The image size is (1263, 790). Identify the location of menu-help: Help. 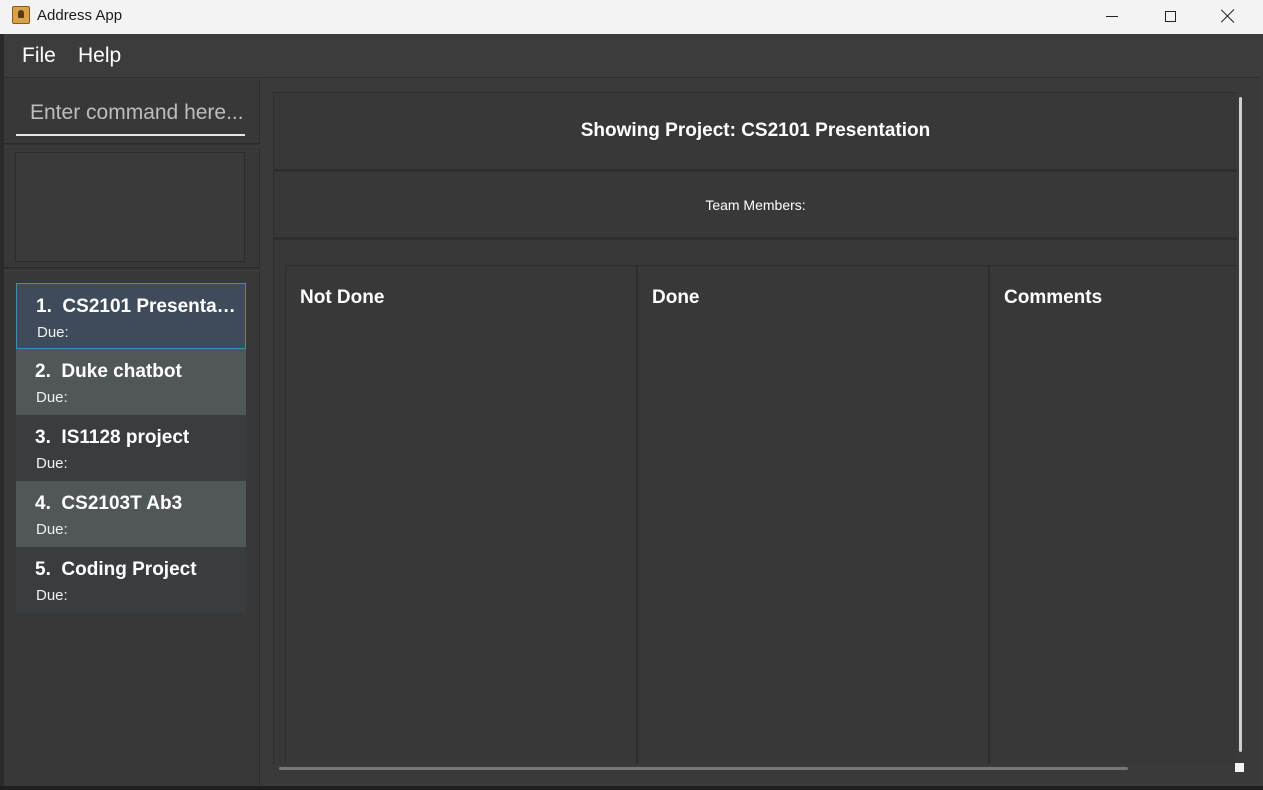
(99, 56).